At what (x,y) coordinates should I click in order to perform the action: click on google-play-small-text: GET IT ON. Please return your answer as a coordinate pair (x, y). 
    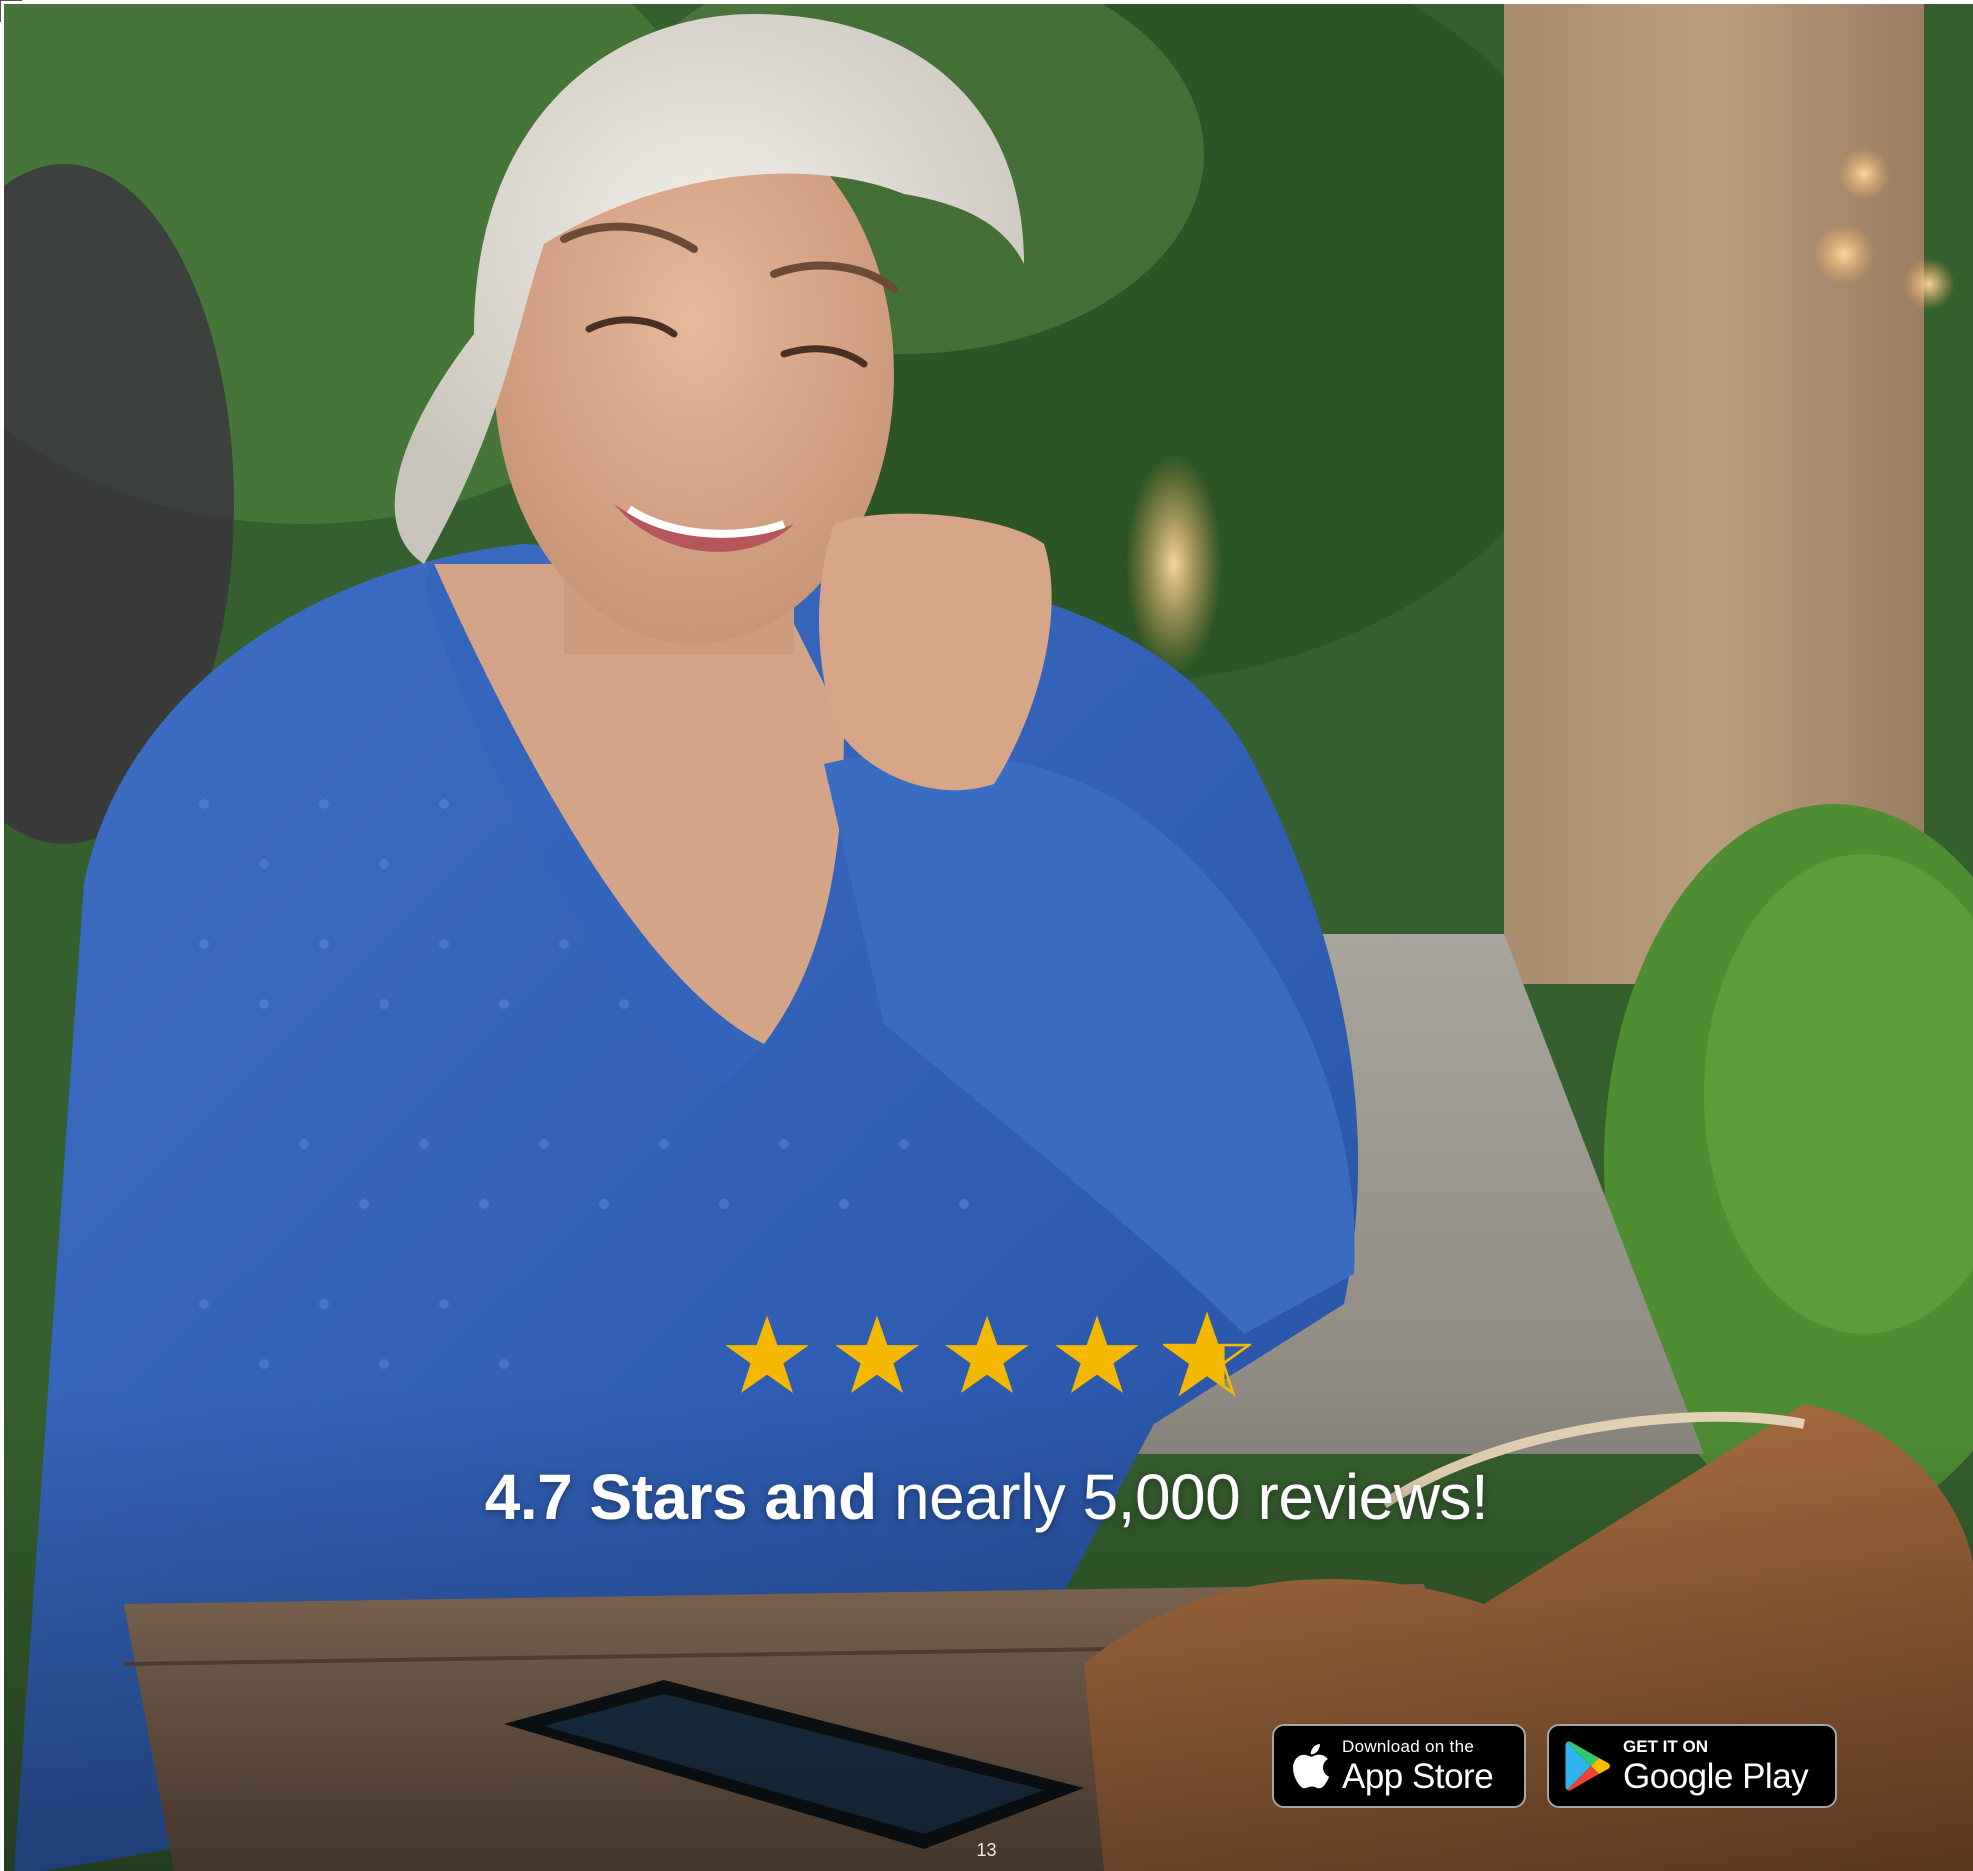
    Looking at the image, I should click on (1665, 1746).